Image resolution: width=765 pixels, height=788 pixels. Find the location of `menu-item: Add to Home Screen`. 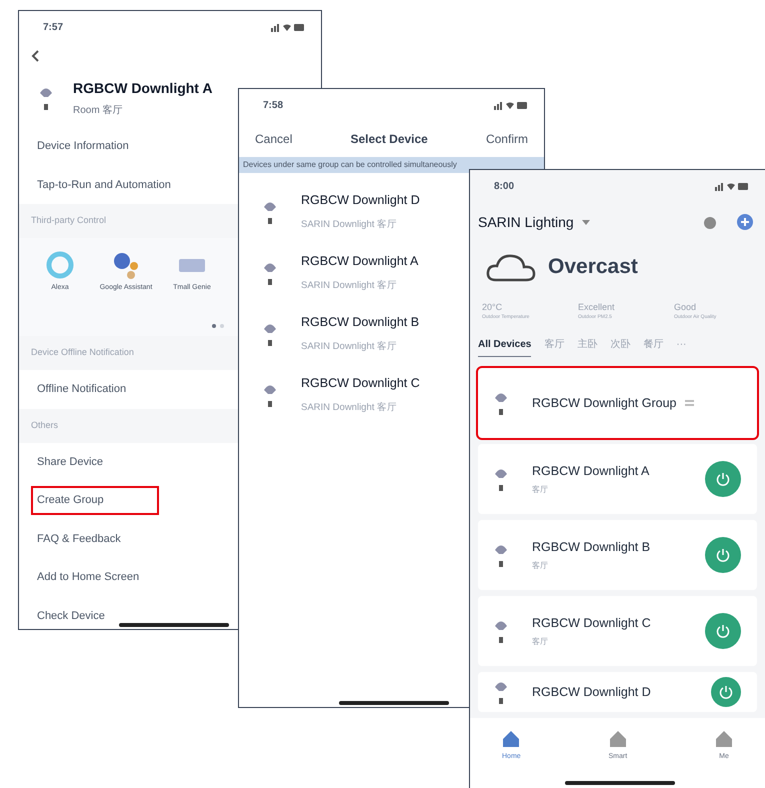

menu-item: Add to Home Screen is located at coordinates (88, 577).